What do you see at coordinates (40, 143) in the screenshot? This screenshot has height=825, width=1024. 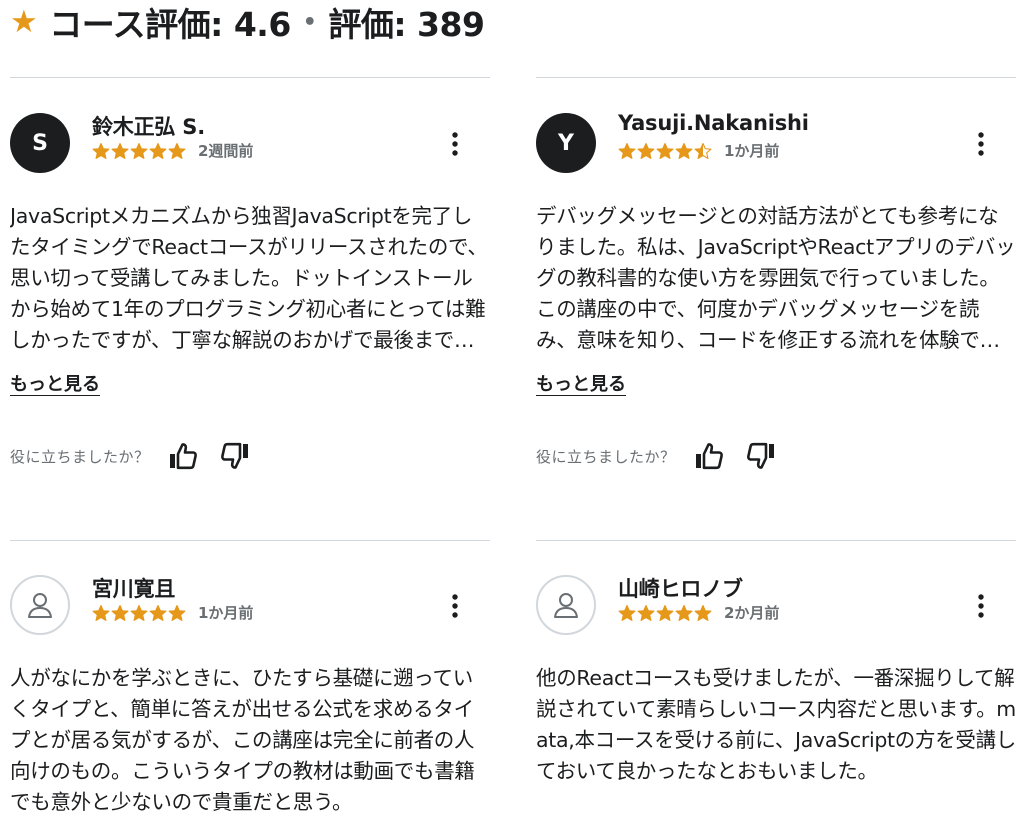 I see `avatar: S` at bounding box center [40, 143].